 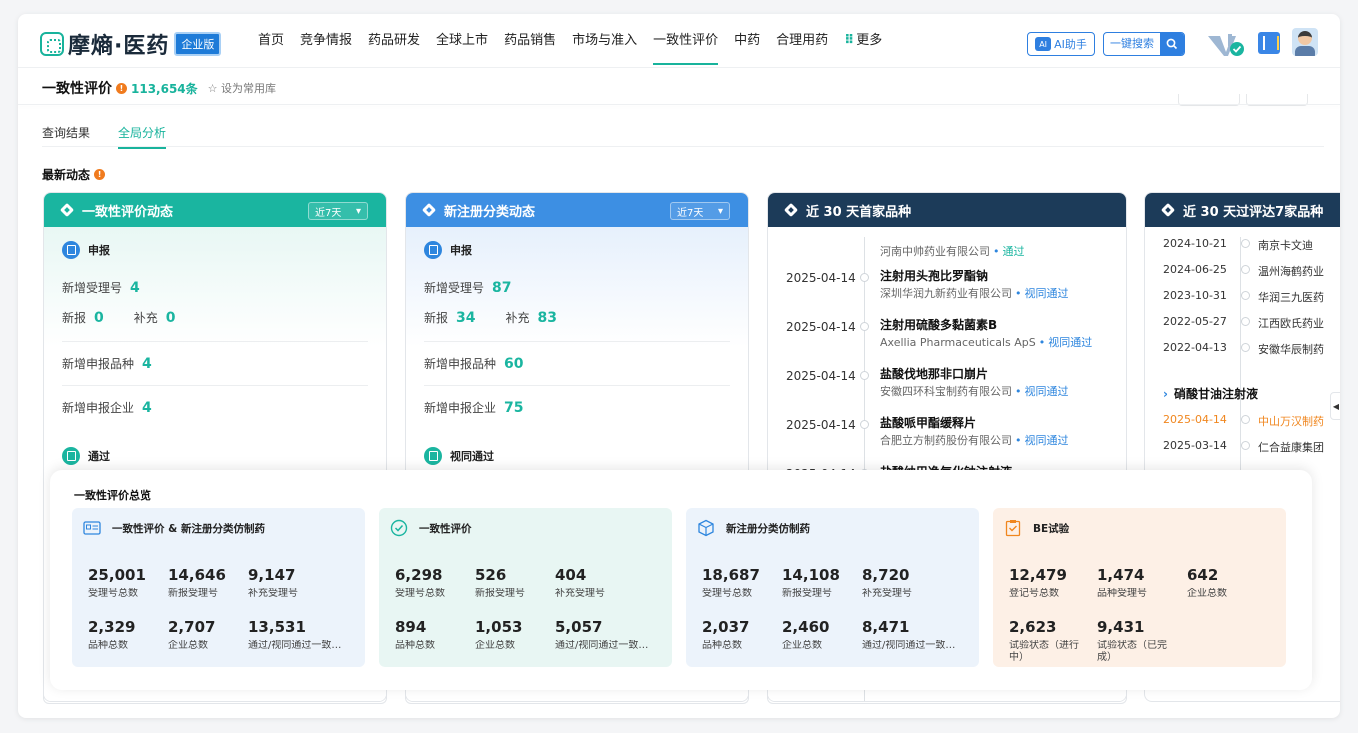 I want to click on nav-item: 药品销售, so click(x=530, y=41).